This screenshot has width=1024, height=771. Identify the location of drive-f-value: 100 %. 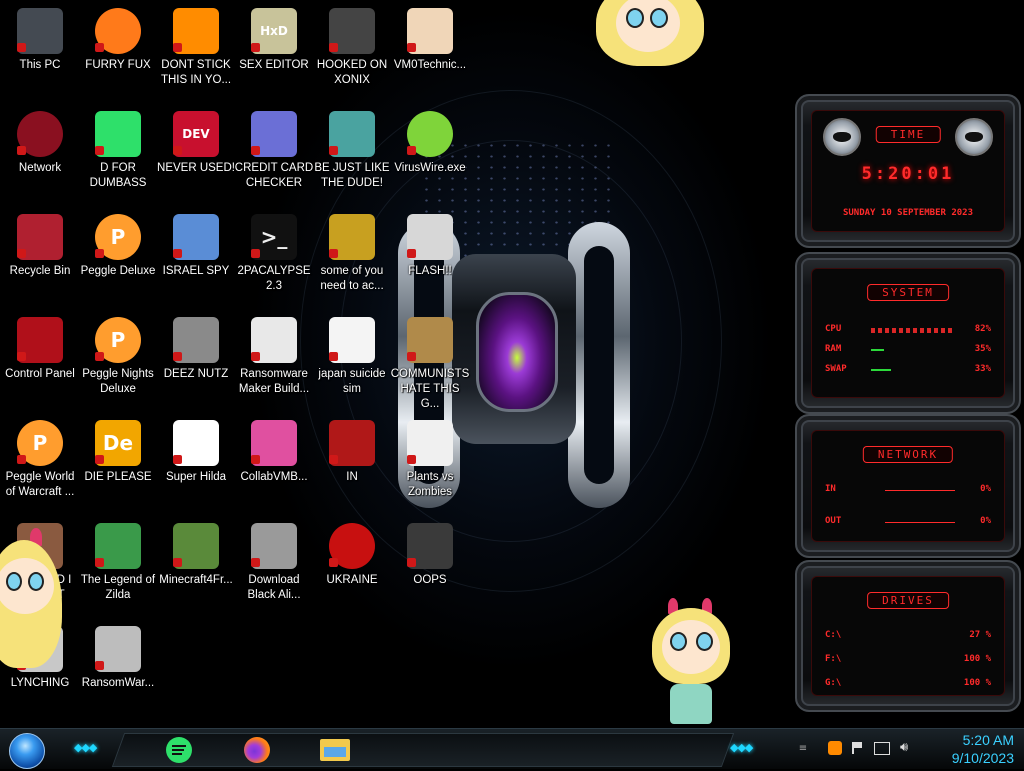
(977, 659).